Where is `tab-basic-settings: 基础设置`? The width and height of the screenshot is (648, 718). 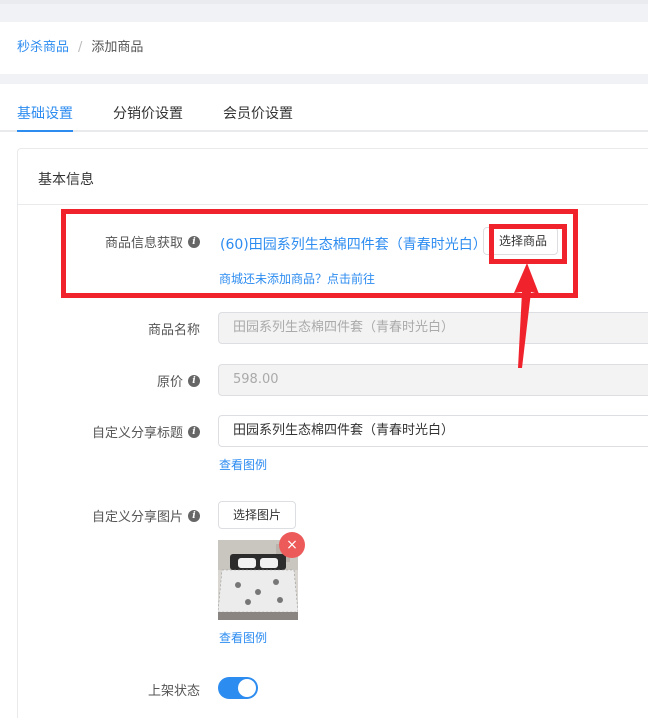 tab-basic-settings: 基础设置 is located at coordinates (45, 114).